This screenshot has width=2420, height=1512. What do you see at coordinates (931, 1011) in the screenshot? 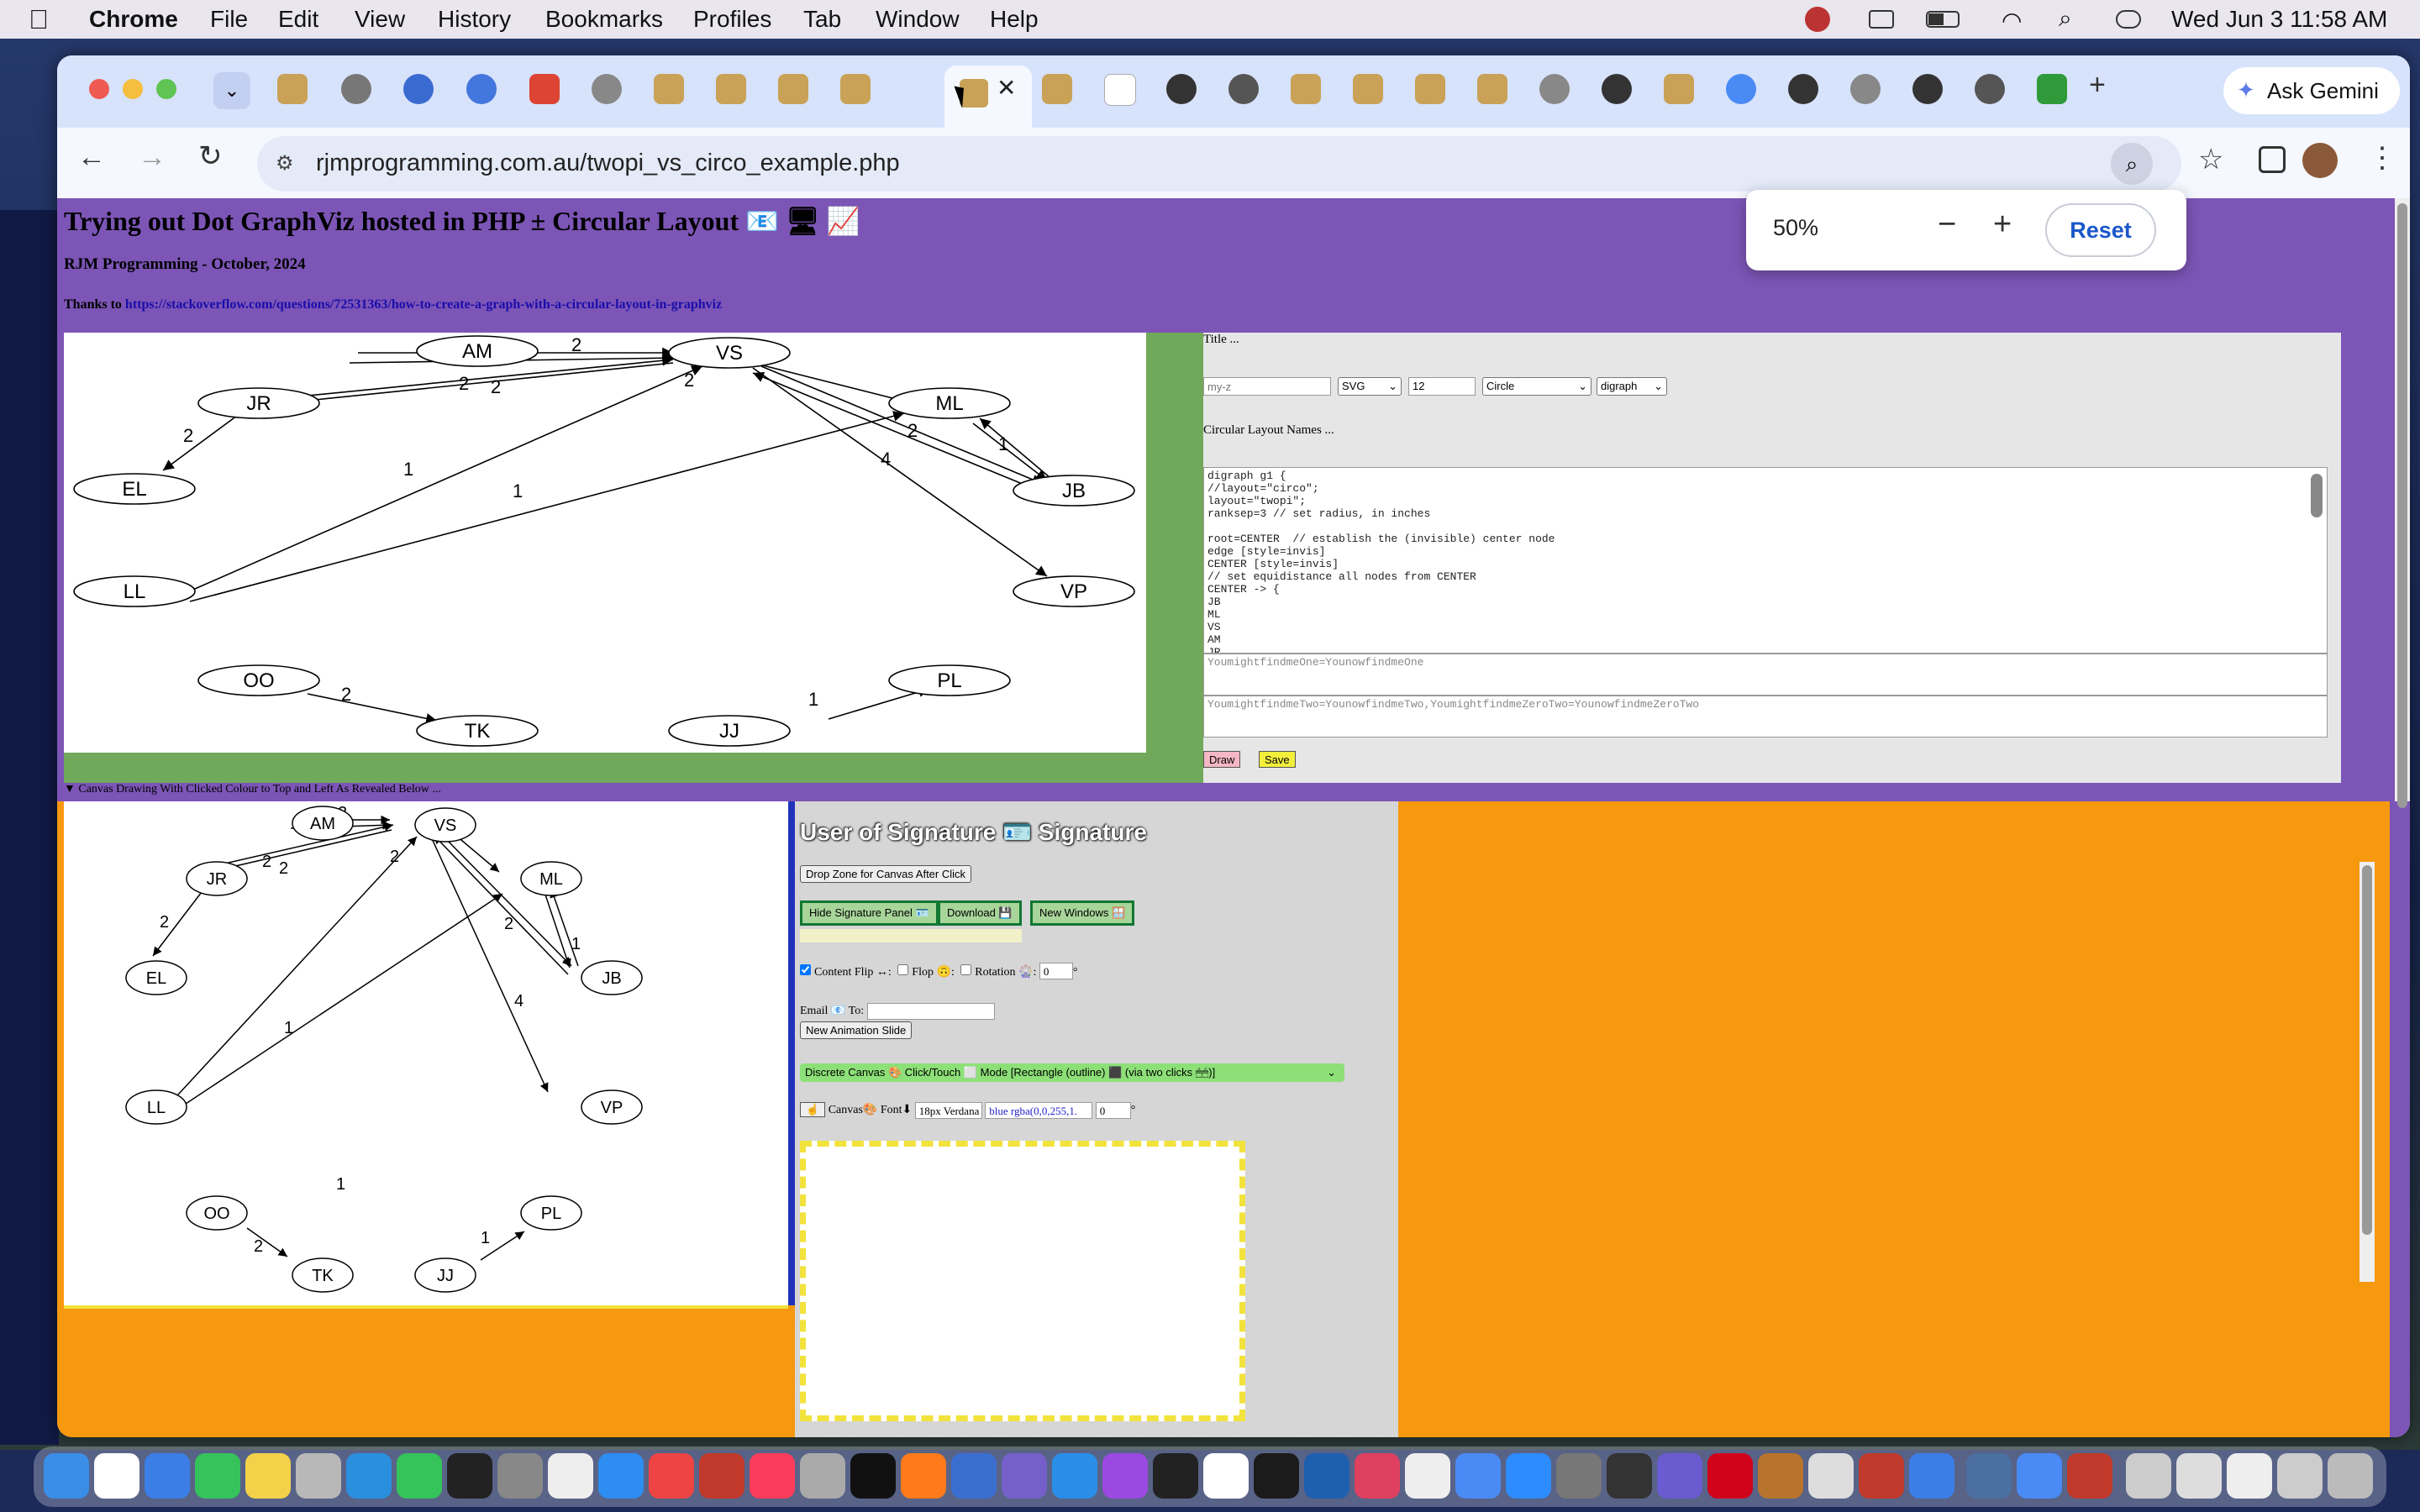
I see `email-to-input` at bounding box center [931, 1011].